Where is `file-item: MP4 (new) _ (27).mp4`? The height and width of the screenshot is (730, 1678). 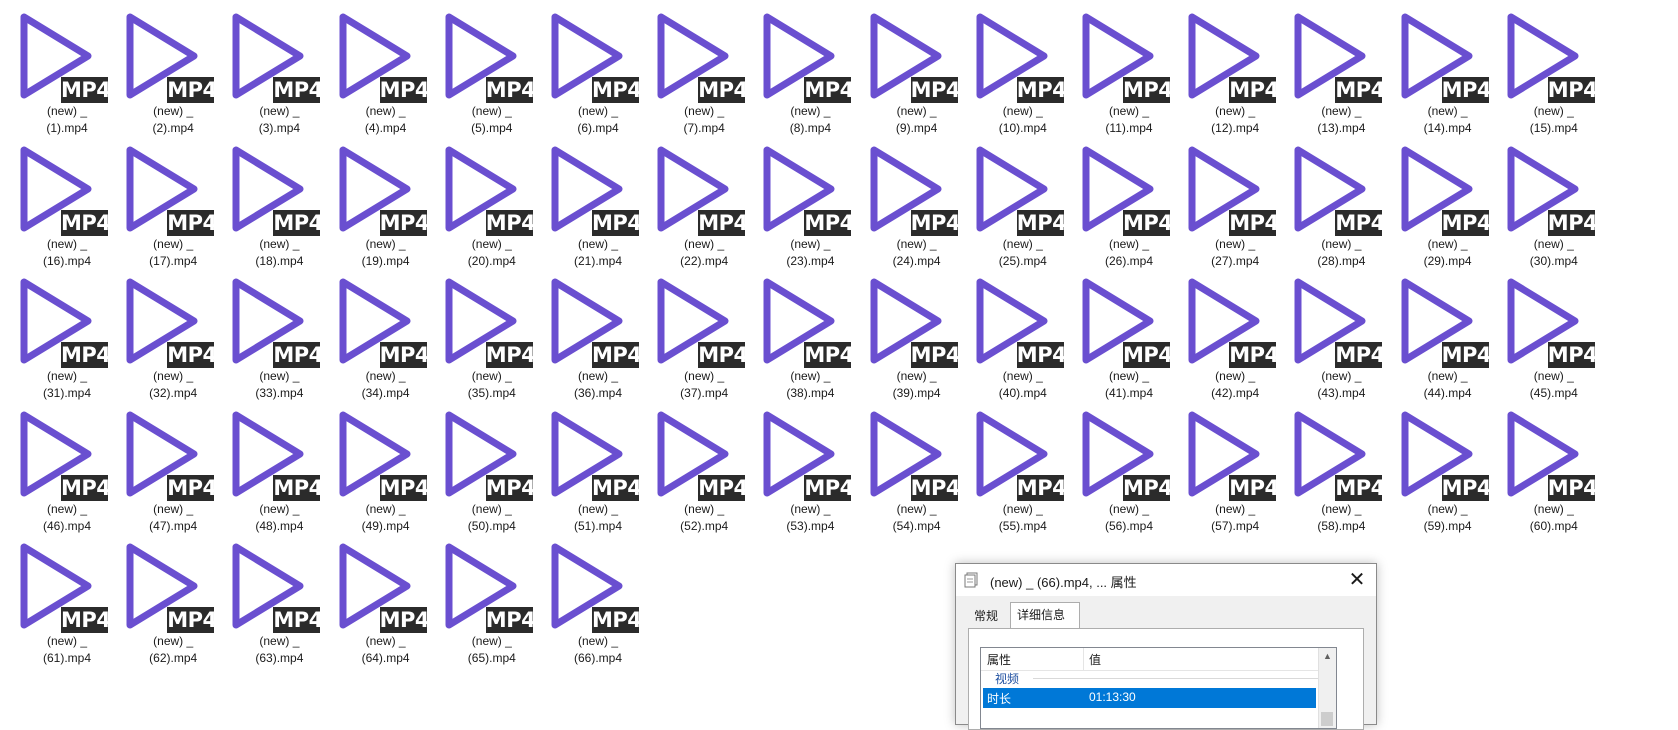 file-item: MP4 (new) _ (27).mp4 is located at coordinates (1223, 200).